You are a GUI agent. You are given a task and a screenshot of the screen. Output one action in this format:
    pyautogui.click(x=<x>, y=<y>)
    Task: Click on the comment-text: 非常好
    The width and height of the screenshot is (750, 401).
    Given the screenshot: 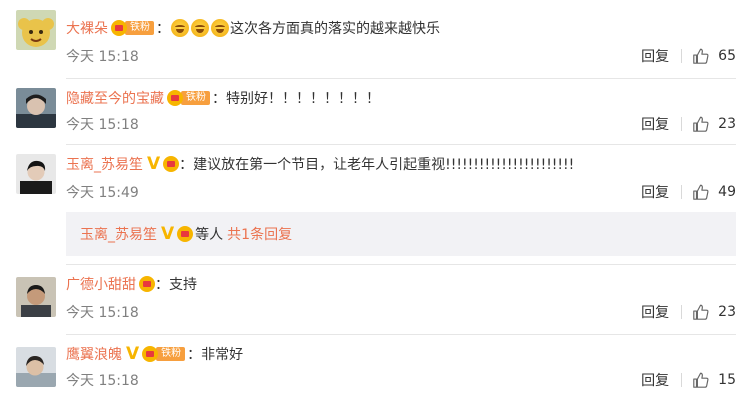 What is the action you would take?
    pyautogui.click(x=222, y=355)
    